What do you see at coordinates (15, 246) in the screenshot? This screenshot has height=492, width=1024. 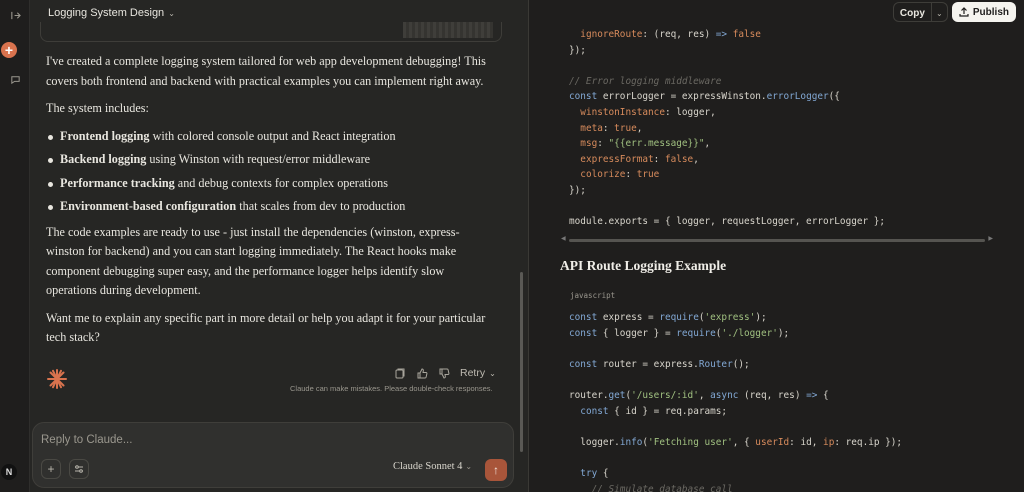 I see `left-rail: + N` at bounding box center [15, 246].